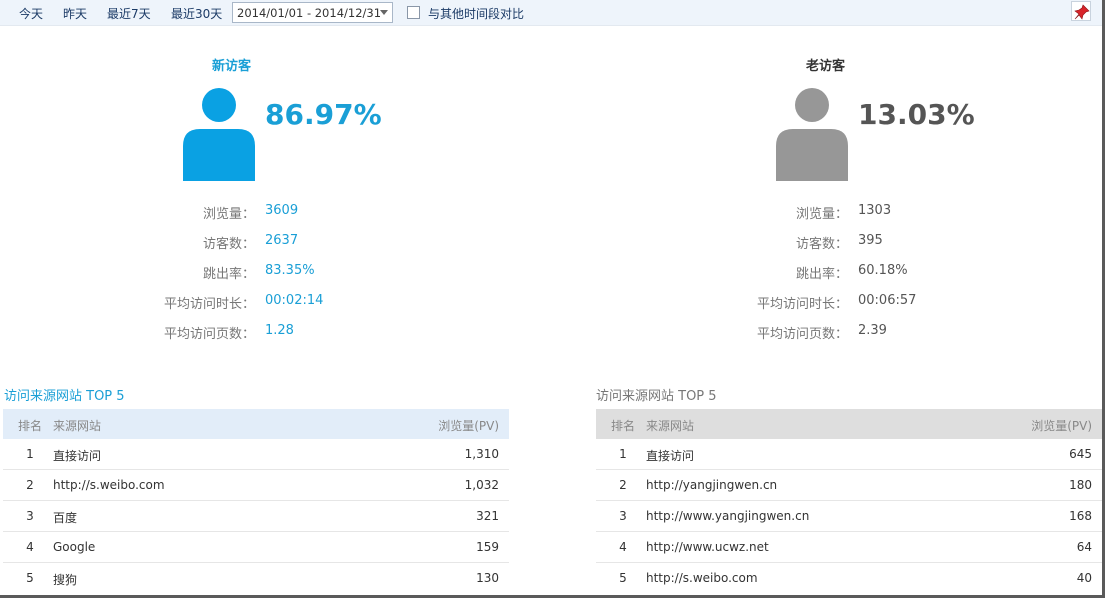 Image resolution: width=1105 pixels, height=598 pixels. I want to click on stat-value: 1.28, so click(279, 330).